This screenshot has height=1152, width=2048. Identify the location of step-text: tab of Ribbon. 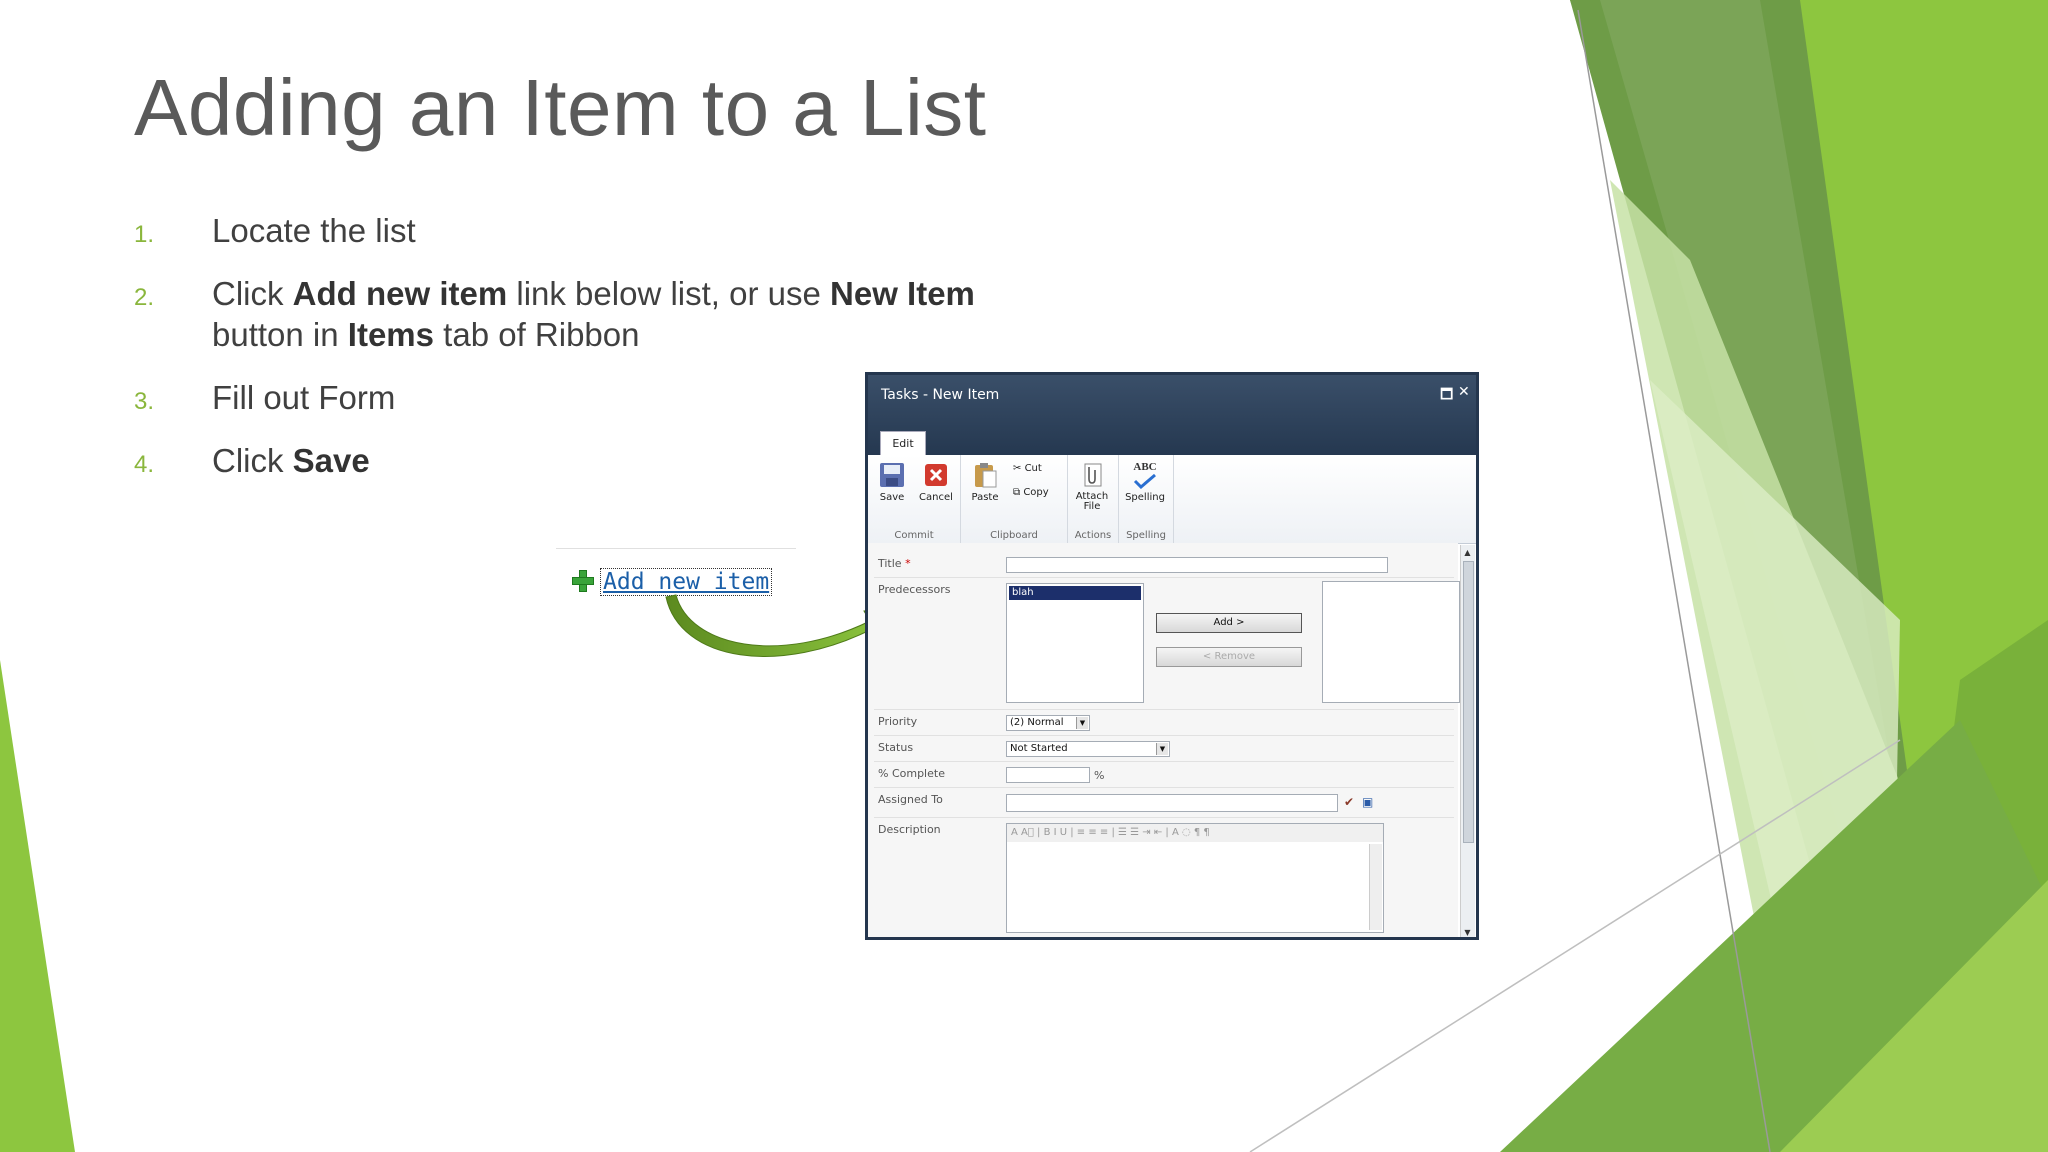
(537, 334).